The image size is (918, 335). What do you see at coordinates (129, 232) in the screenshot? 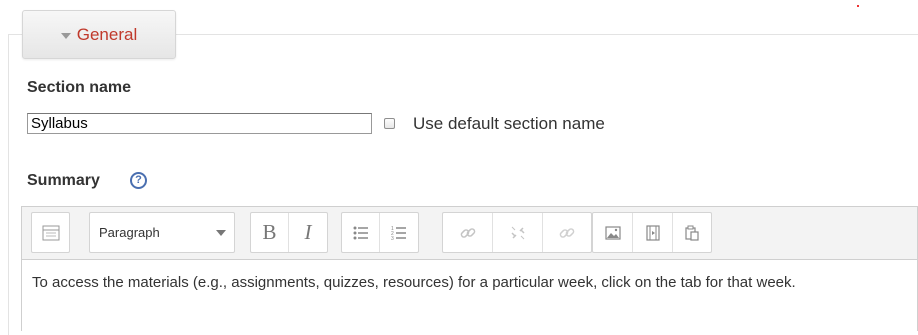
I see `paragraph-format-value: Paragraph` at bounding box center [129, 232].